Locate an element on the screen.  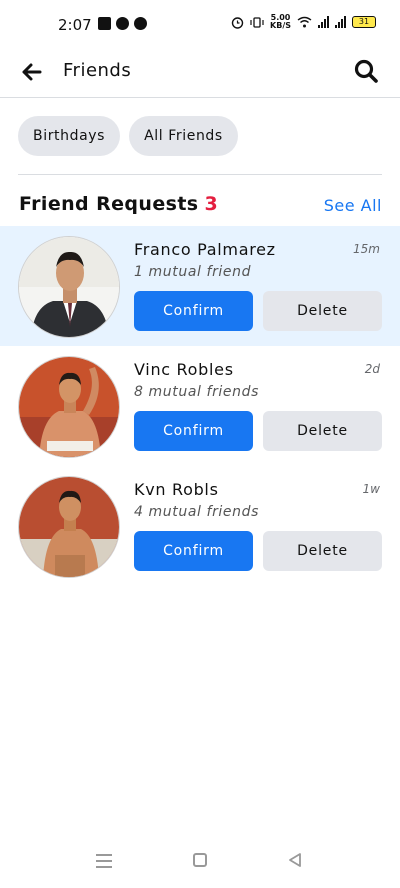
facebook-icon is located at coordinates (122, 23).